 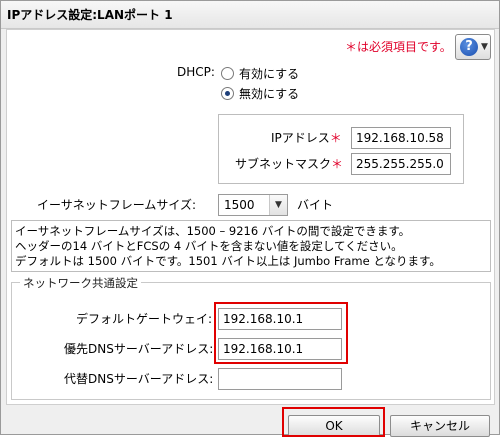 I want to click on secondary-dns-label: 代替DNSサーバーアドレス:, so click(x=139, y=379).